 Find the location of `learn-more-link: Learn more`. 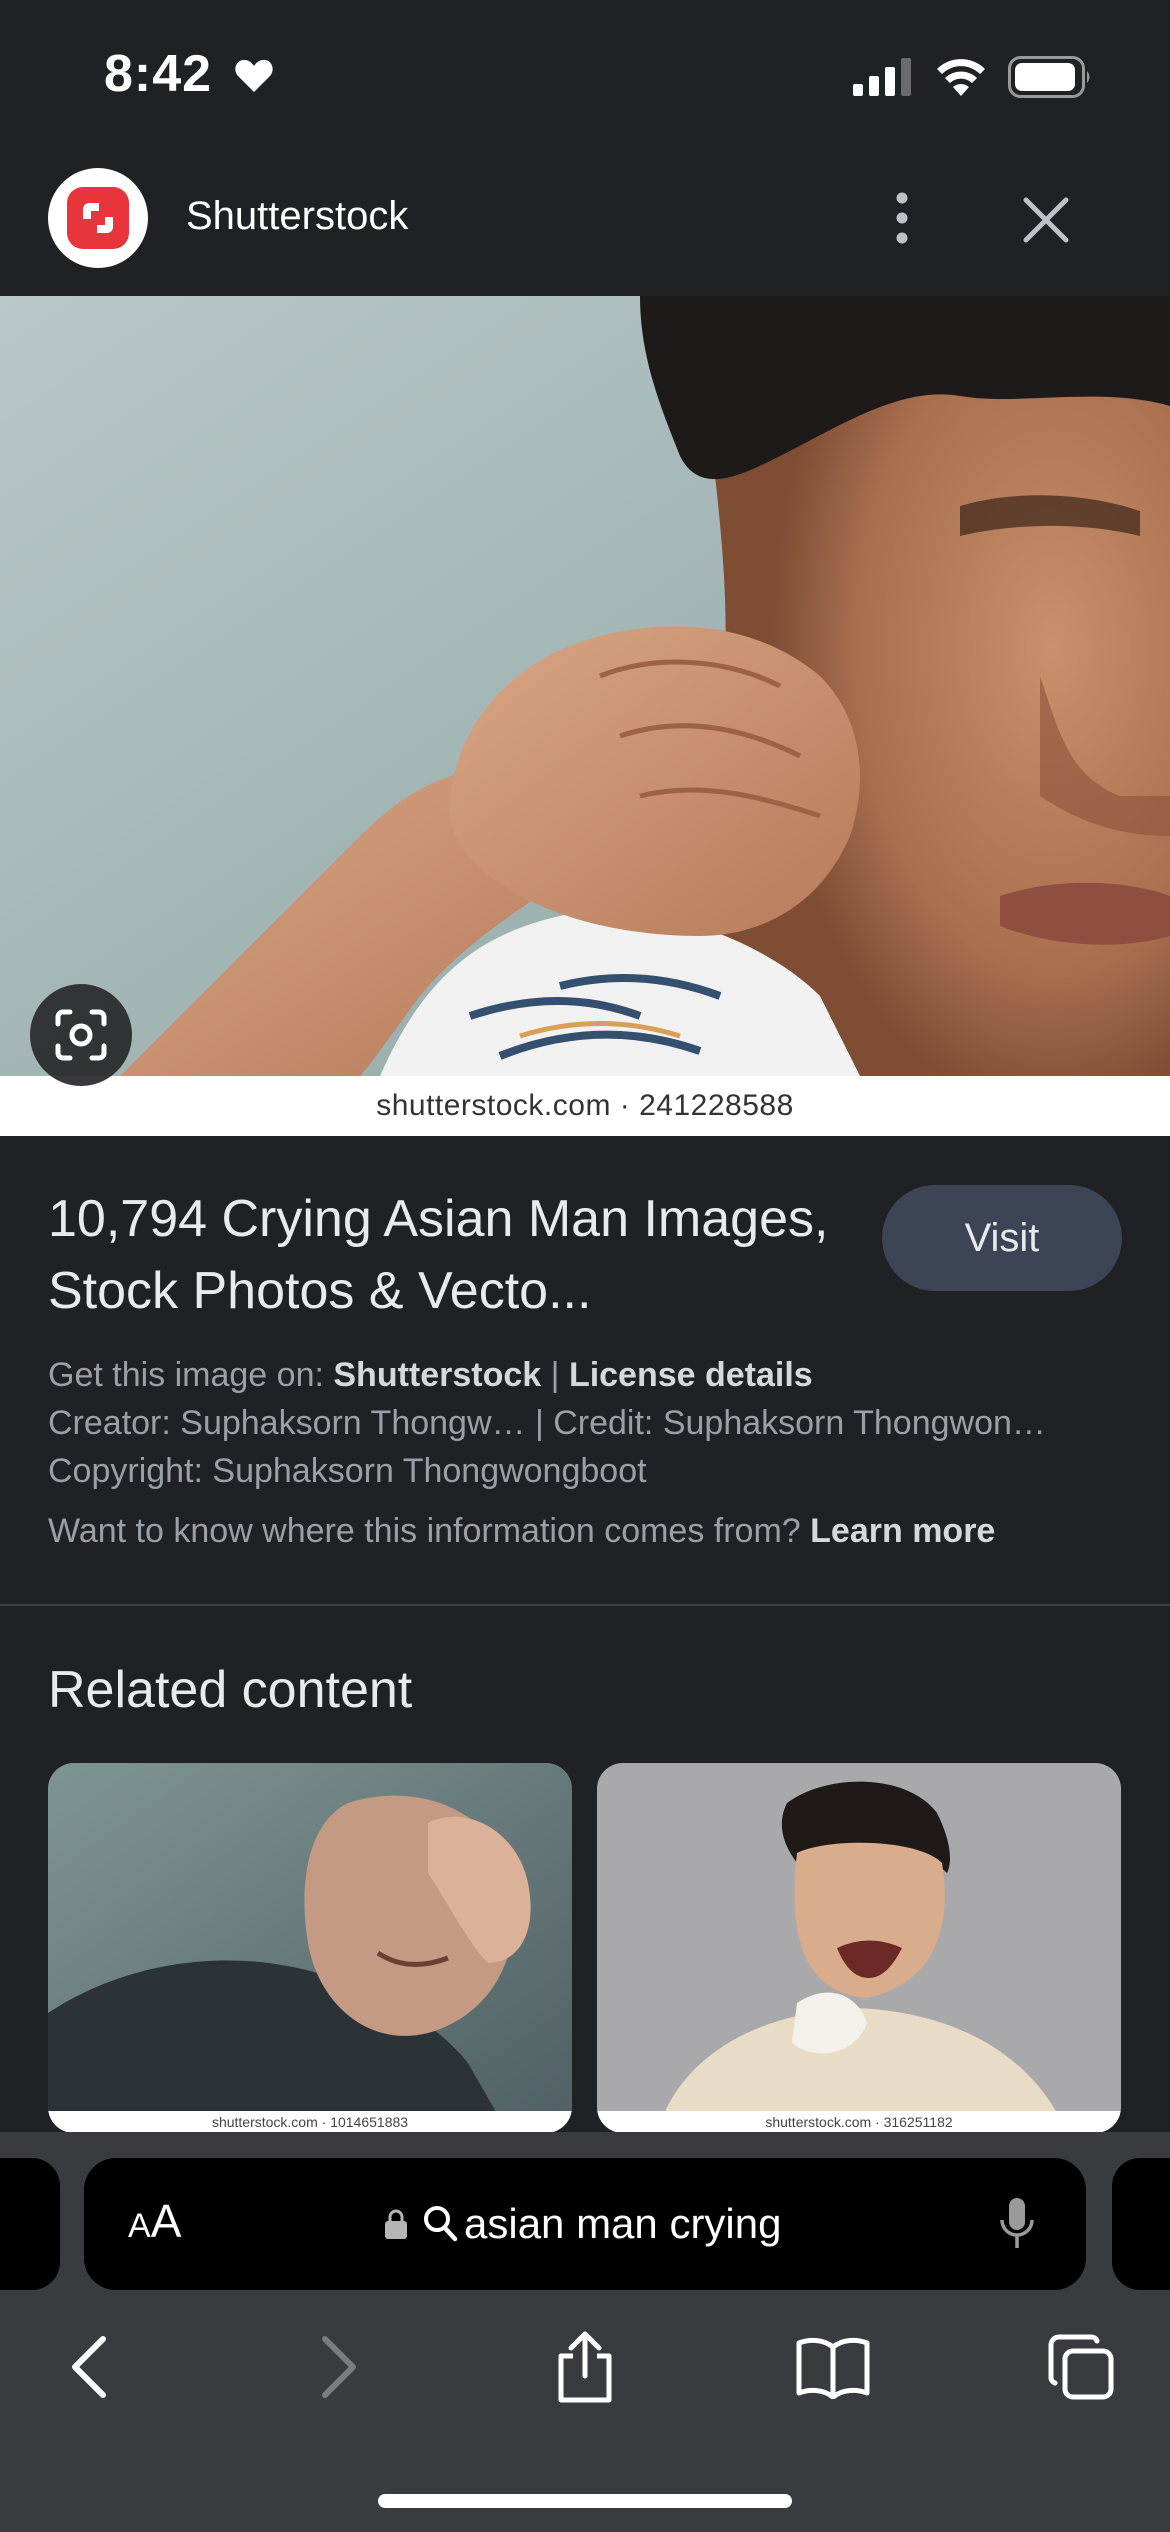

learn-more-link: Learn more is located at coordinates (902, 1531).